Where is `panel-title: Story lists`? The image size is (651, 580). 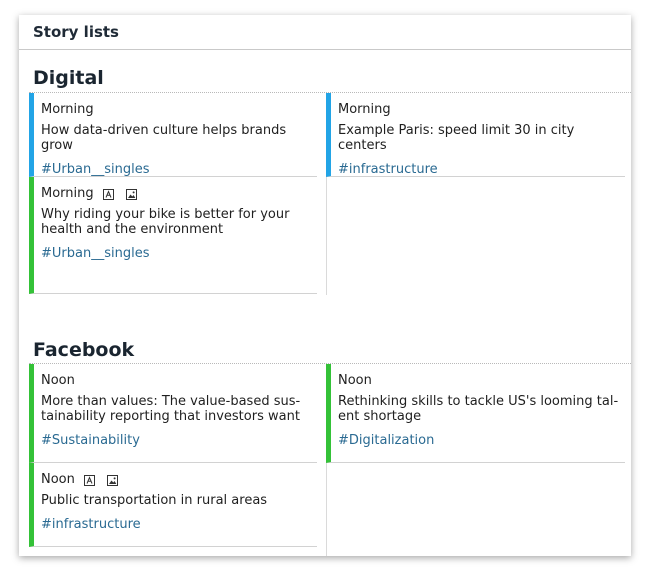 panel-title: Story lists is located at coordinates (76, 32).